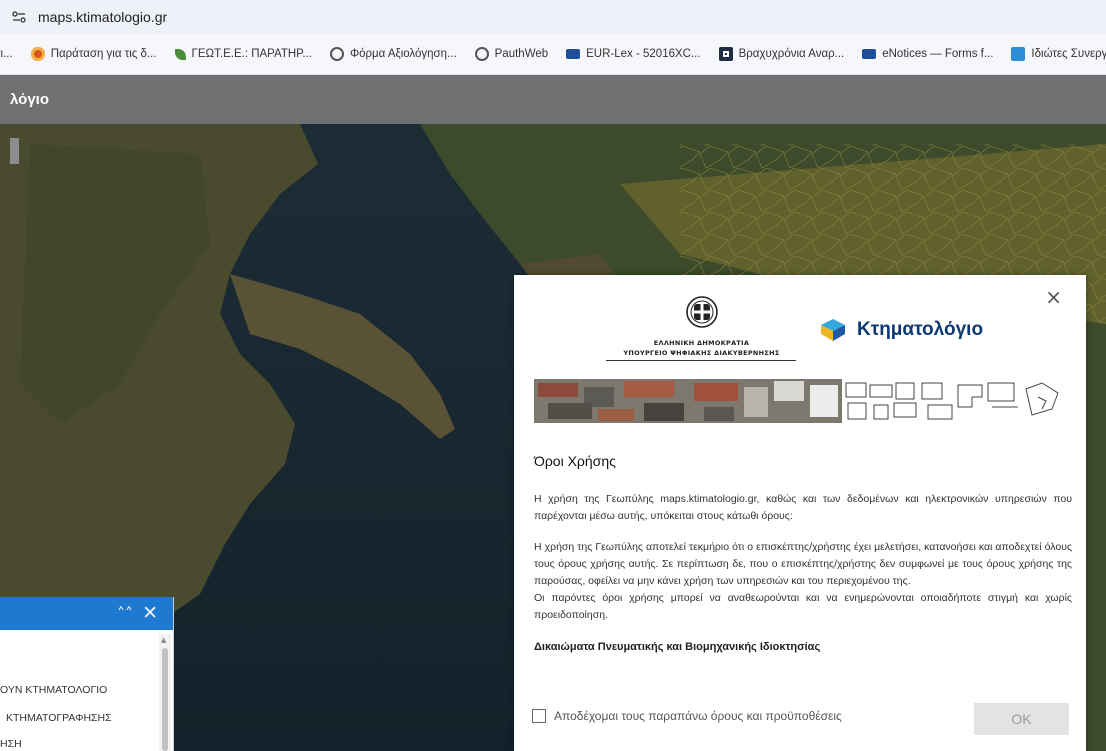  Describe the element at coordinates (37, 54) in the screenshot. I see `fire-icon` at that location.